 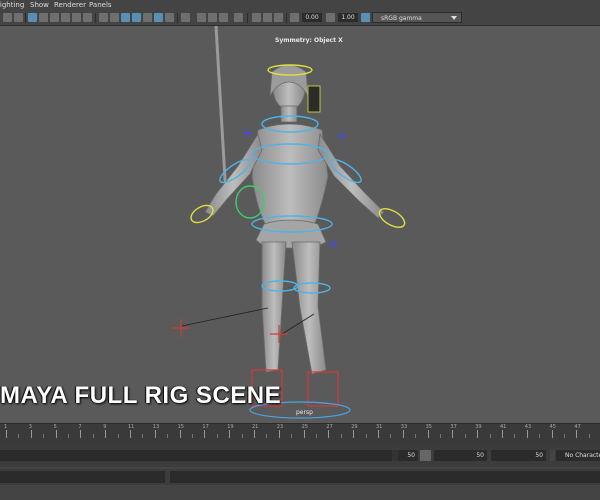 I want to click on field-chart-icon, so click(x=76, y=17).